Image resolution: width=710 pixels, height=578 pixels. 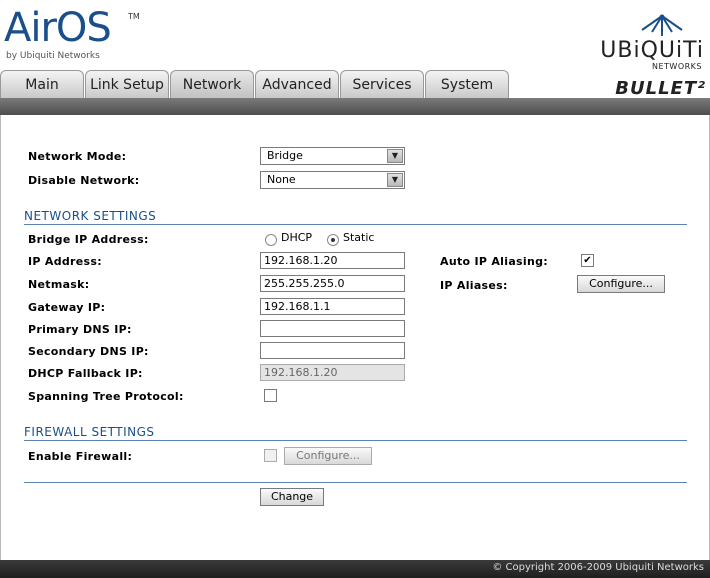 What do you see at coordinates (90, 216) in the screenshot?
I see `network-settings-title: NETWORK SETTINGS` at bounding box center [90, 216].